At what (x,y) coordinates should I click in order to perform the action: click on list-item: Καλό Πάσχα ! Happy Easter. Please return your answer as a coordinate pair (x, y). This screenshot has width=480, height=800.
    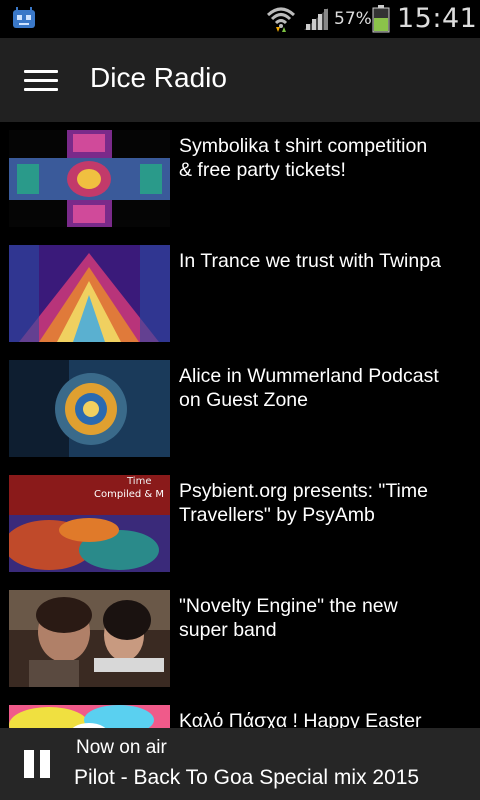
    Looking at the image, I should click on (240, 712).